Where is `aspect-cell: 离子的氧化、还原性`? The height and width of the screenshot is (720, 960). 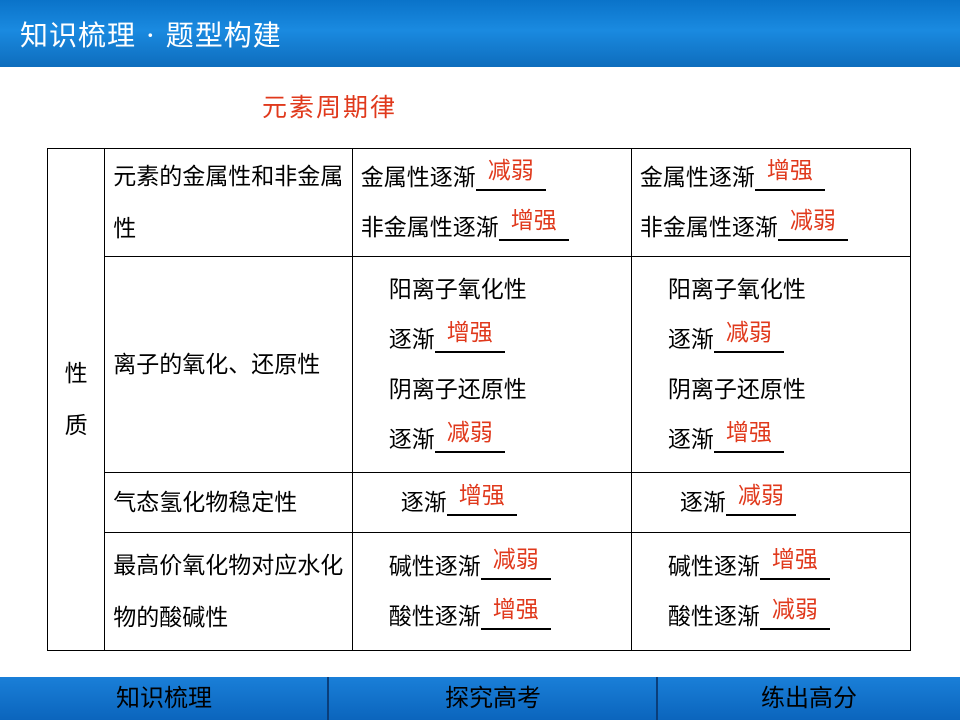 aspect-cell: 离子的氧化、还原性 is located at coordinates (228, 364).